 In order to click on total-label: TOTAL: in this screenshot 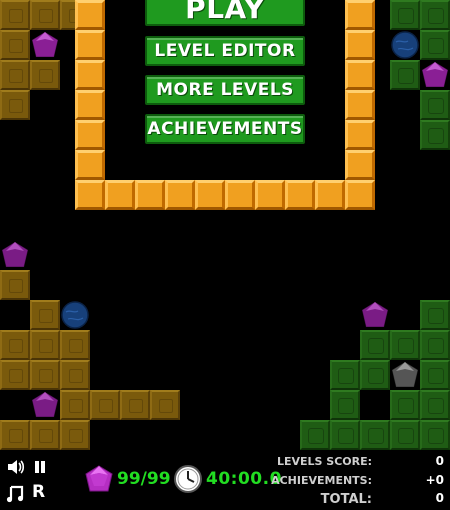, I will do `click(346, 499)`.